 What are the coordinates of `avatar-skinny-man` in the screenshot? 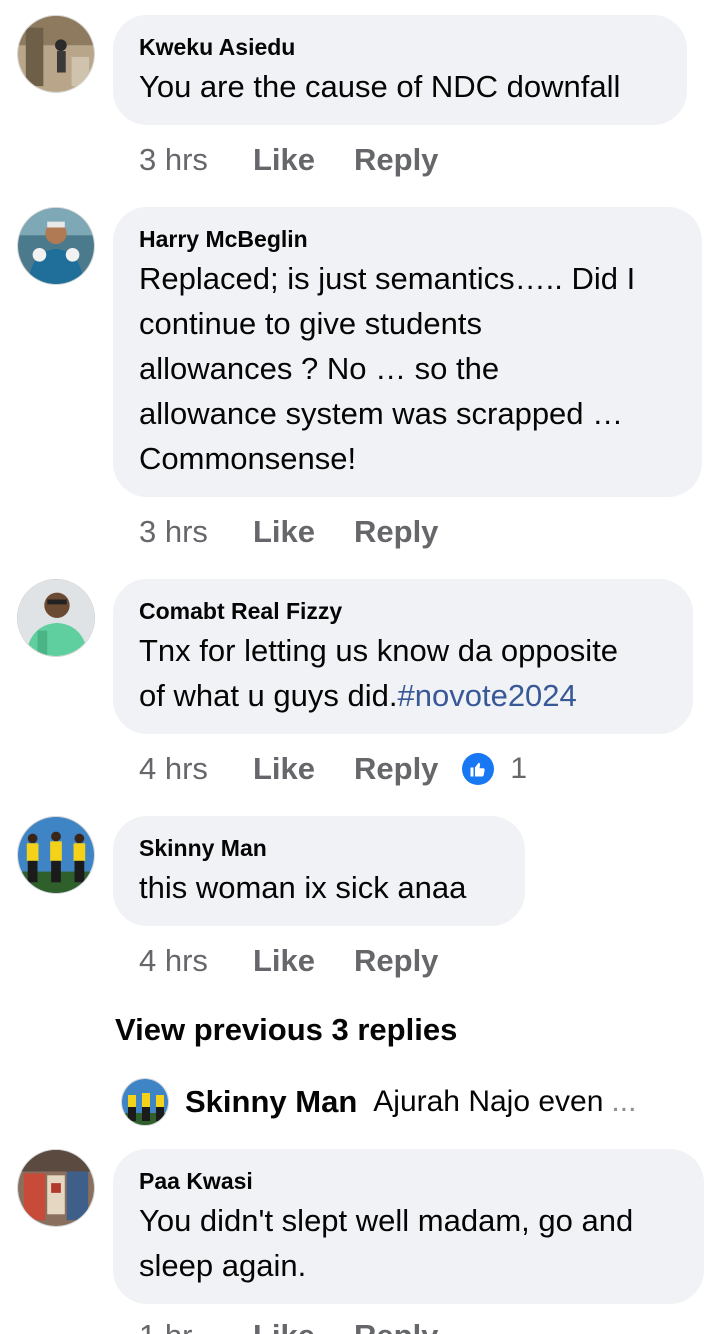 It's located at (56, 855).